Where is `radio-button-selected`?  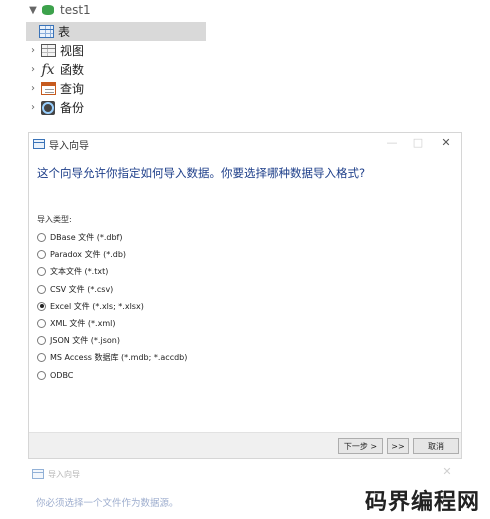 radio-button-selected is located at coordinates (41, 306).